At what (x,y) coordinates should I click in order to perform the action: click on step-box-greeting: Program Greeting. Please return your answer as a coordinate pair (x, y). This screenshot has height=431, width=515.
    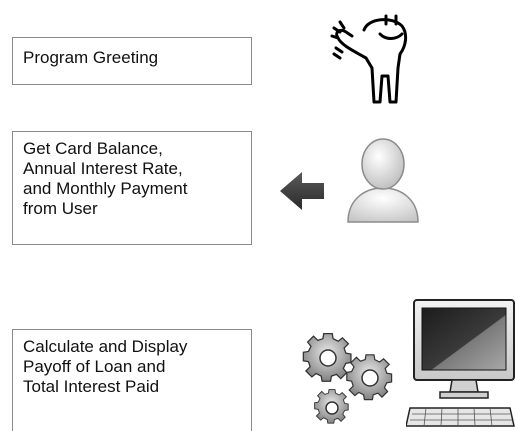
    Looking at the image, I should click on (132, 61).